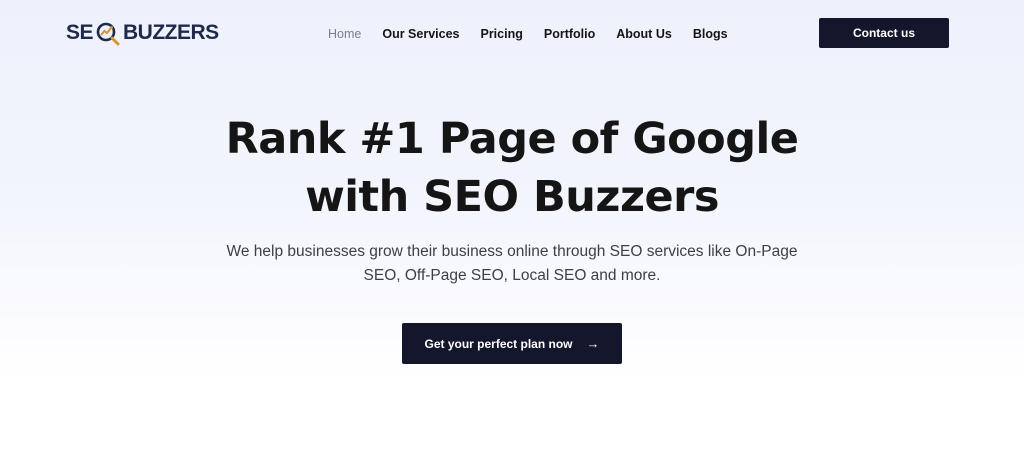 The image size is (1024, 450). I want to click on nav-portfolio: Portfolio, so click(569, 34).